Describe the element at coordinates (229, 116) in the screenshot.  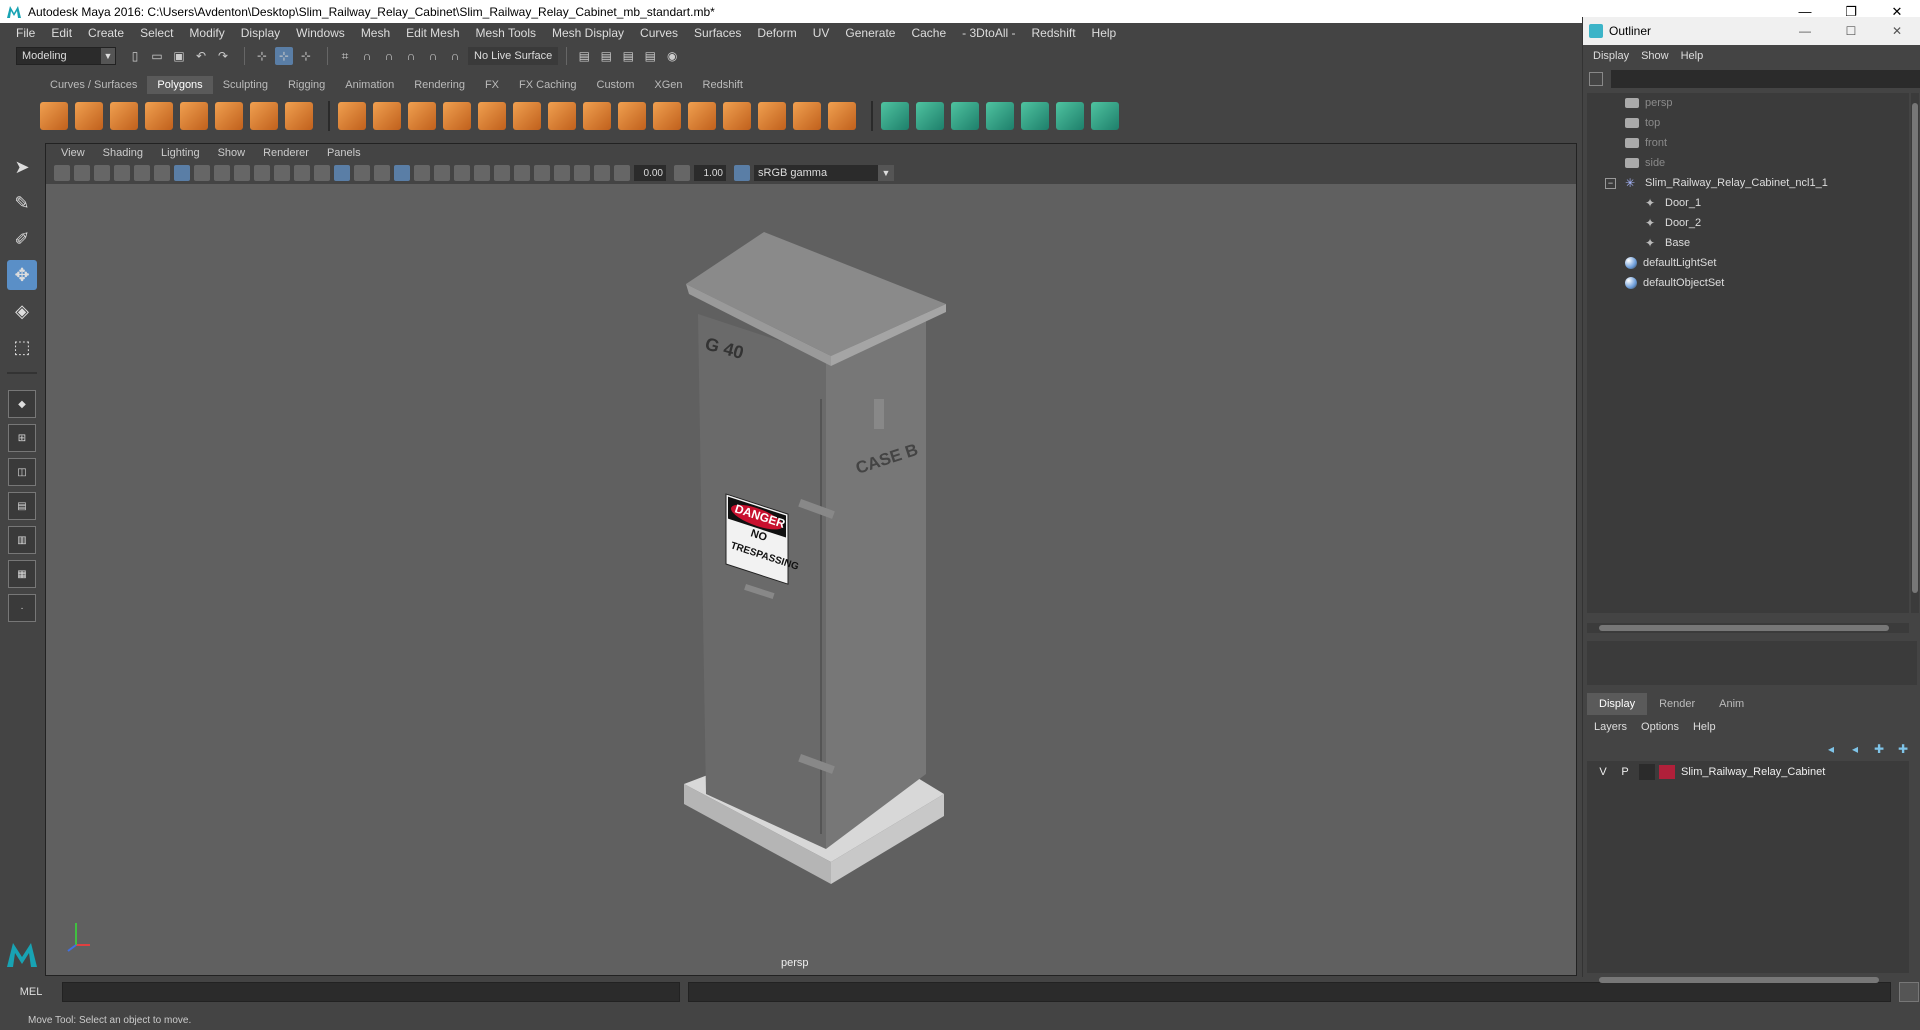
I see `poly-torus-icon` at that location.